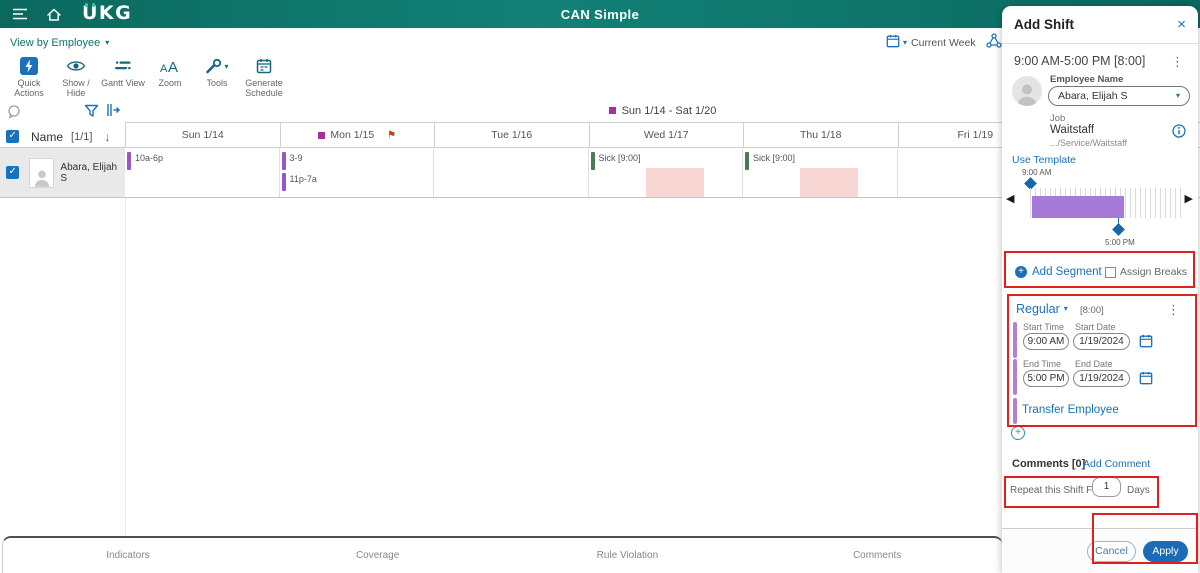 The height and width of the screenshot is (573, 1200). What do you see at coordinates (123, 83) in the screenshot?
I see `toolbar-button-label: Gantt View` at bounding box center [123, 83].